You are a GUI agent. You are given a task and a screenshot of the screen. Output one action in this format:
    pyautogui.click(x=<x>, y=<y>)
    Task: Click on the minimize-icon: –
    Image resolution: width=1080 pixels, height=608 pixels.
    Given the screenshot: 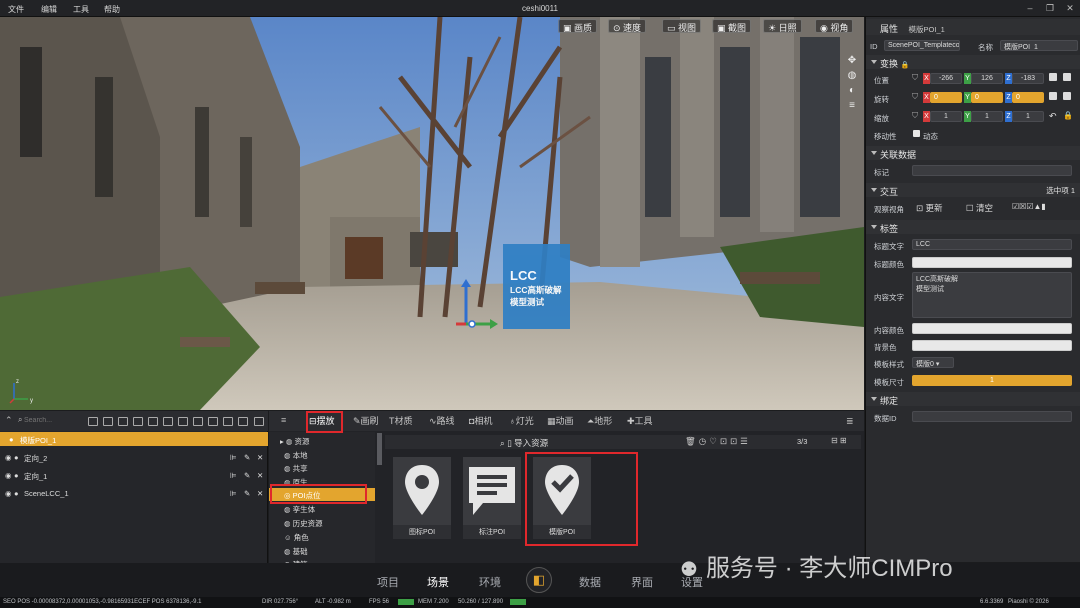 What is the action you would take?
    pyautogui.click(x=1030, y=8)
    